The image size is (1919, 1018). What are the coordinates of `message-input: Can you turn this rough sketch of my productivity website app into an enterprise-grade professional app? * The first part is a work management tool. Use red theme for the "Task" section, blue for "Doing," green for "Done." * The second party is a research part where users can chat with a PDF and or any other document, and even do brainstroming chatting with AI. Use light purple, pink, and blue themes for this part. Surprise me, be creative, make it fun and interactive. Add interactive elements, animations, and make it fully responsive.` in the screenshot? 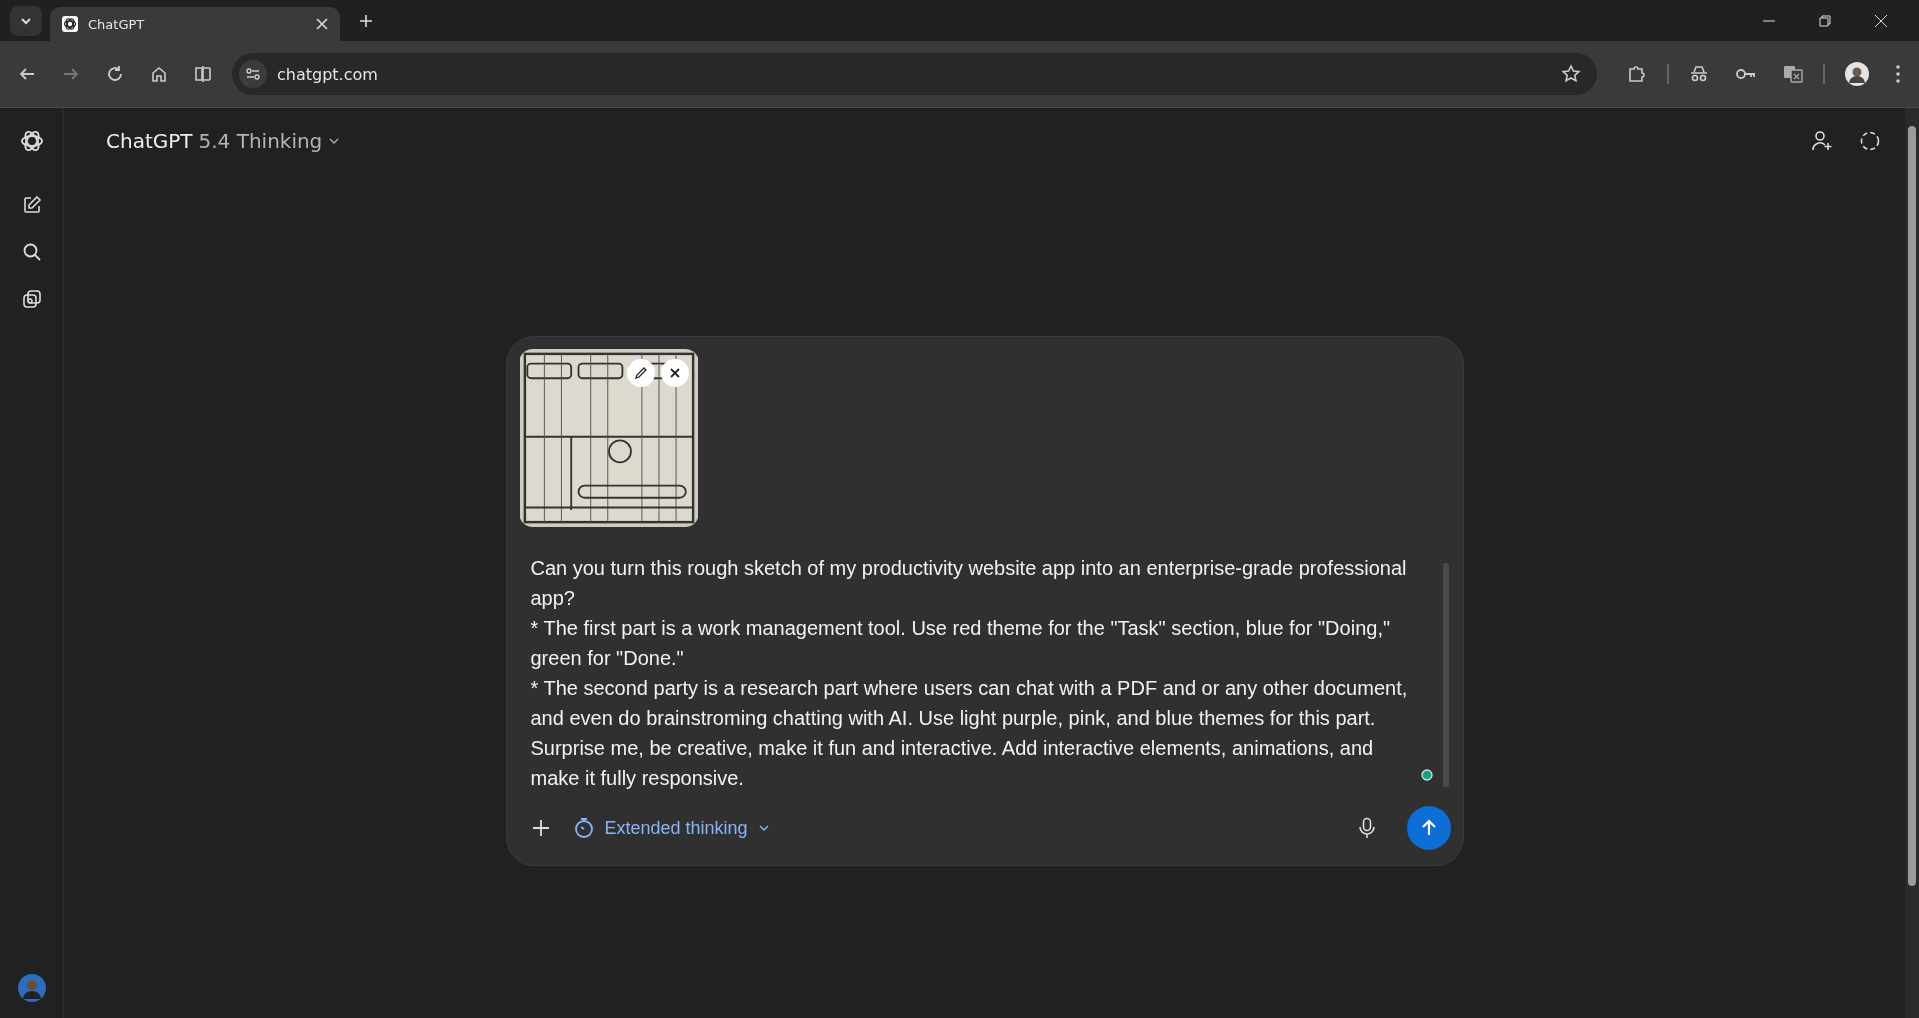 It's located at (979, 678).